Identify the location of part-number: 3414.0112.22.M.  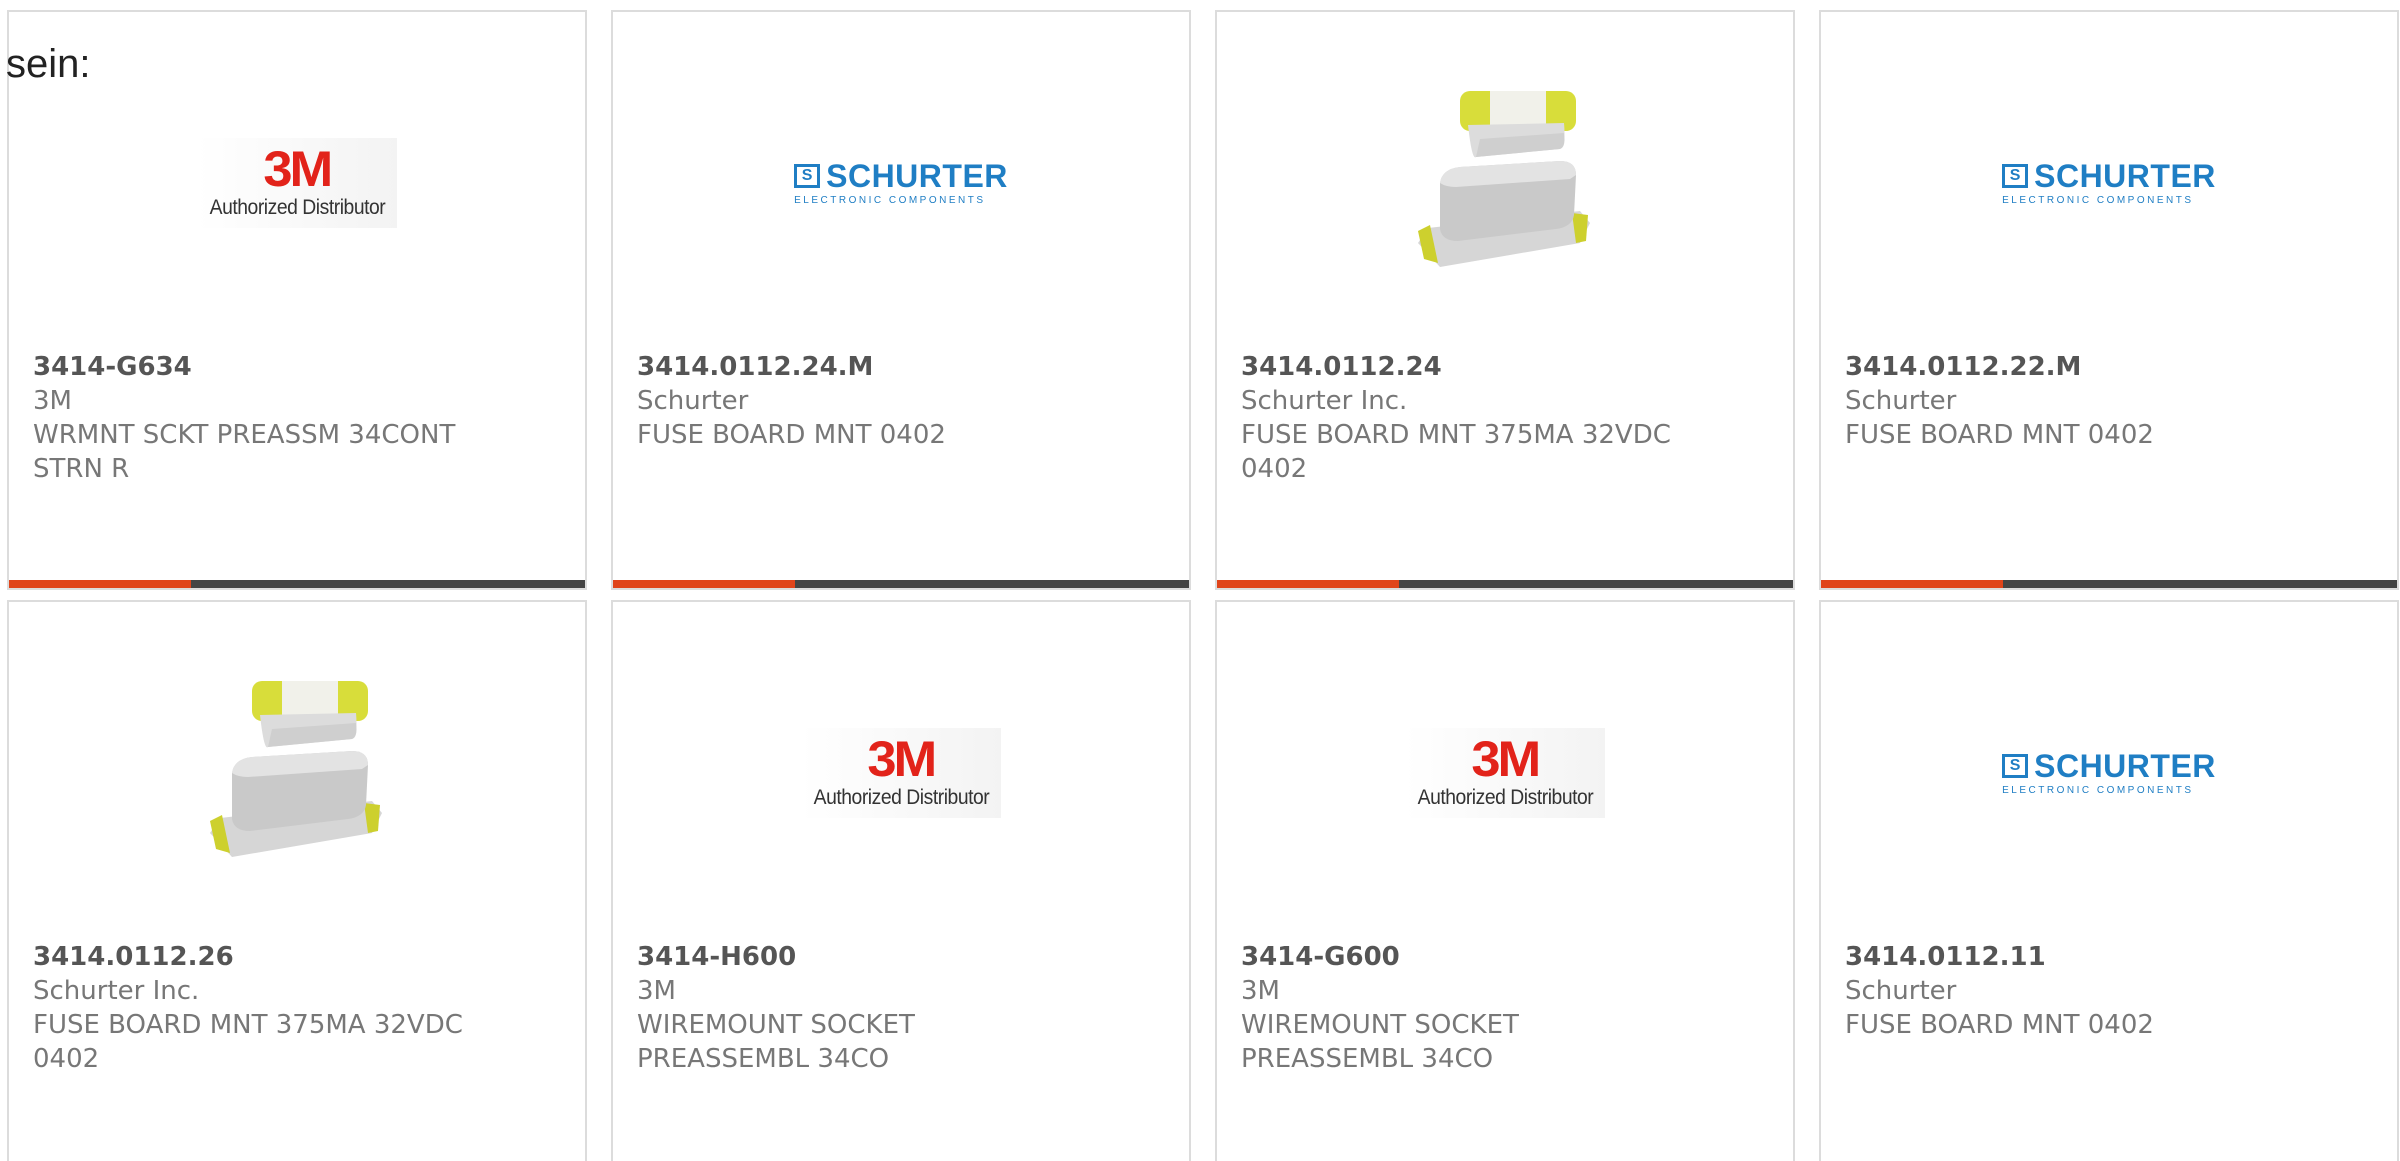
(2071, 367).